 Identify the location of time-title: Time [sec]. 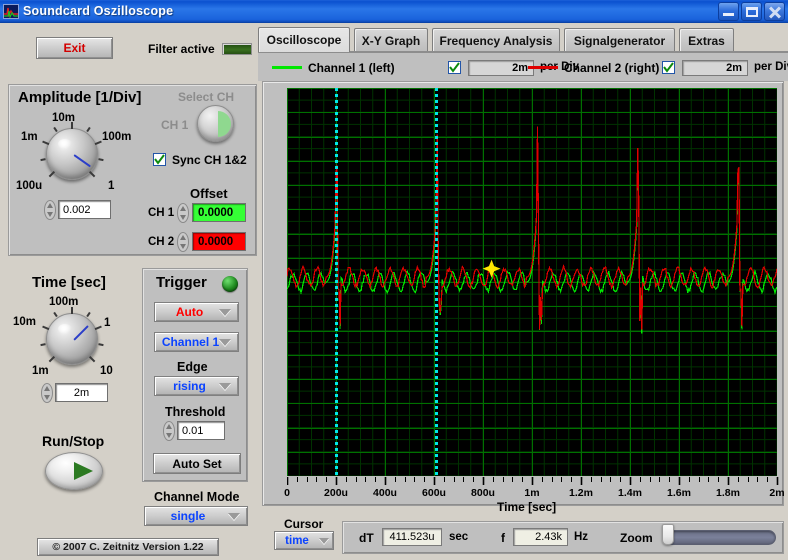
(69, 282).